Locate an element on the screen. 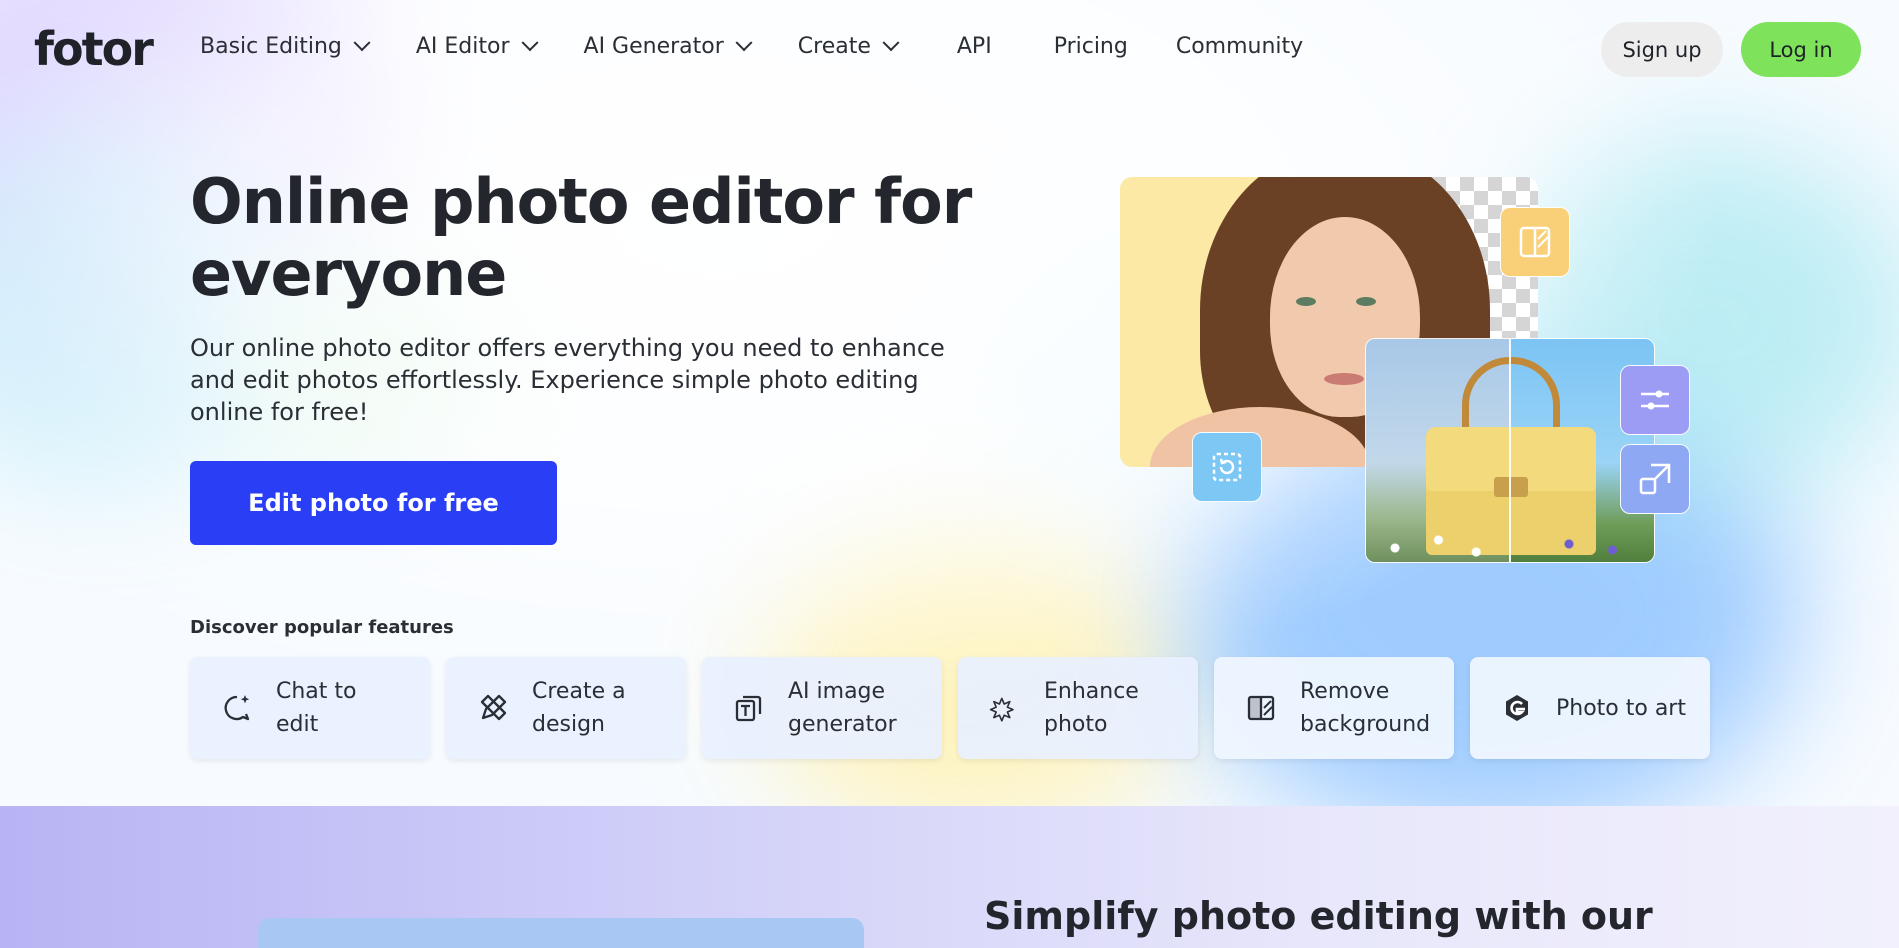 This screenshot has height=948, width=1899. section-preview-image is located at coordinates (561, 933).